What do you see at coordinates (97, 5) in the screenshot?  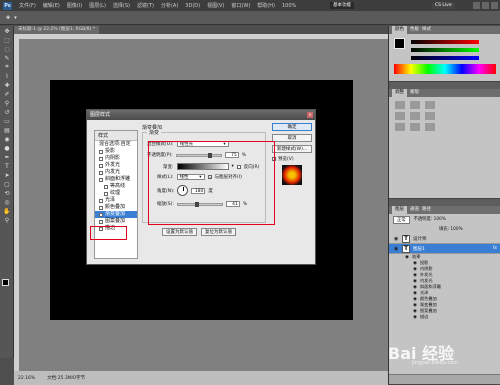 I see `menu-layer: 图层(L)` at bounding box center [97, 5].